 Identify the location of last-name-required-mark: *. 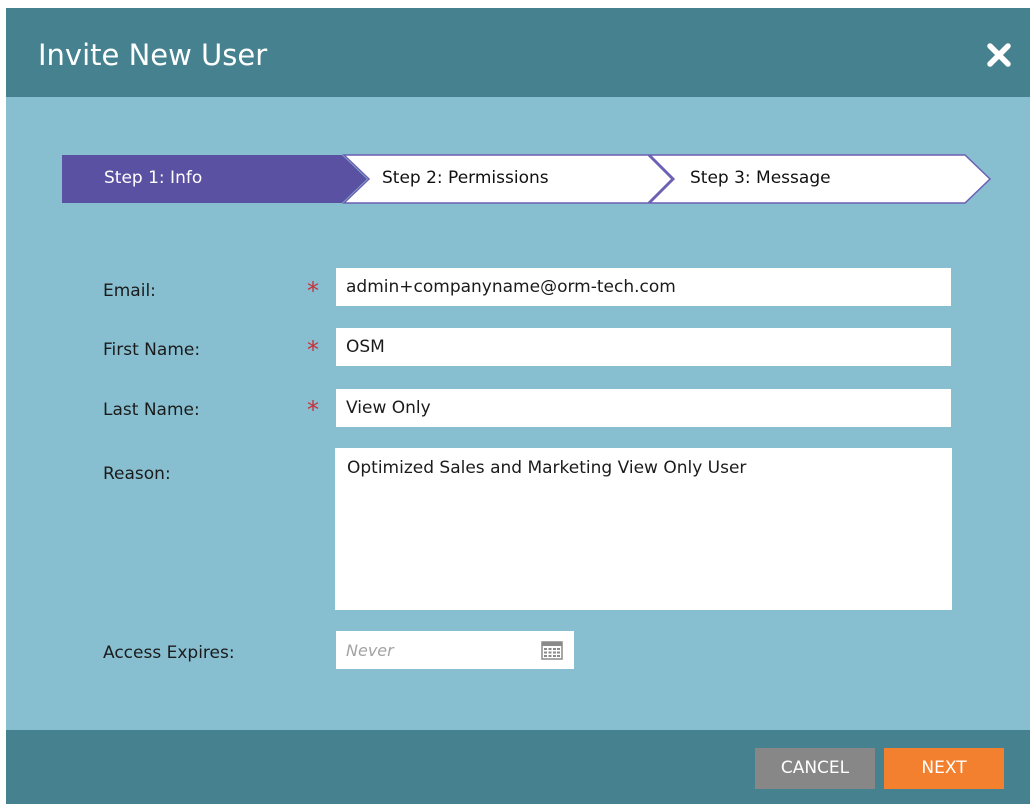
(313, 410).